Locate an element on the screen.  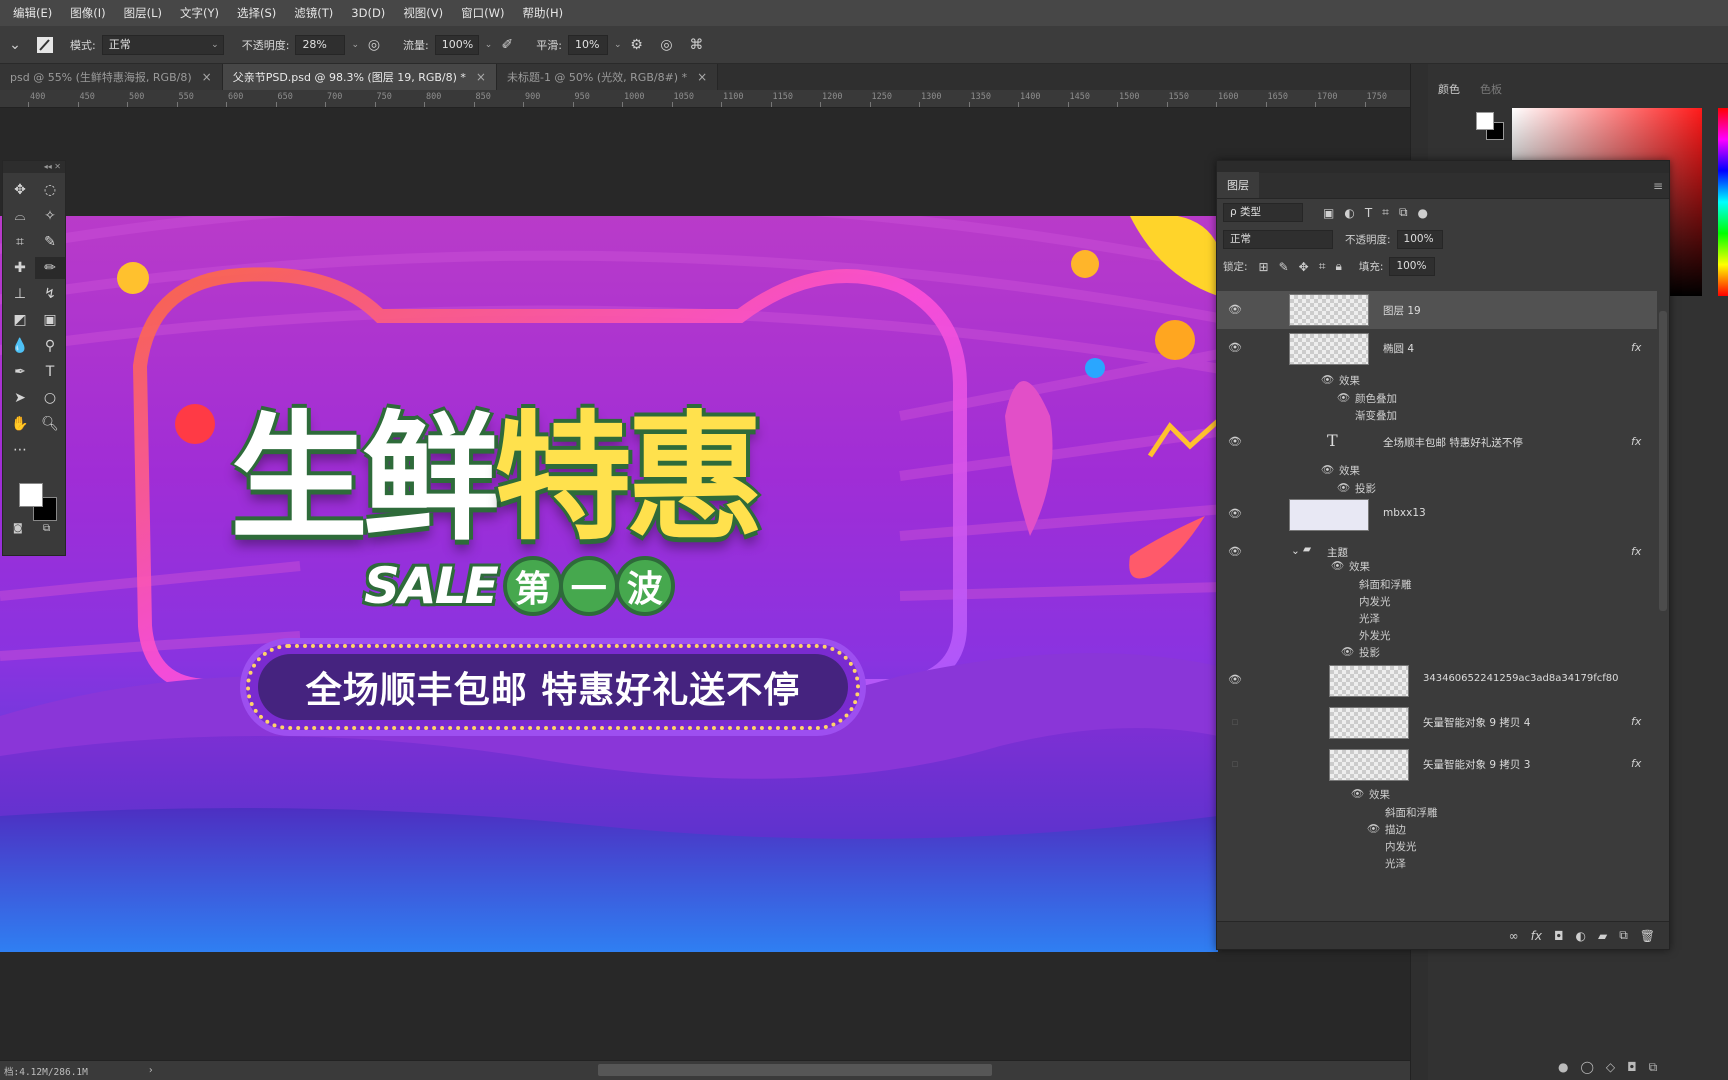
healing-brush-icon: ✚ is located at coordinates (20, 268).